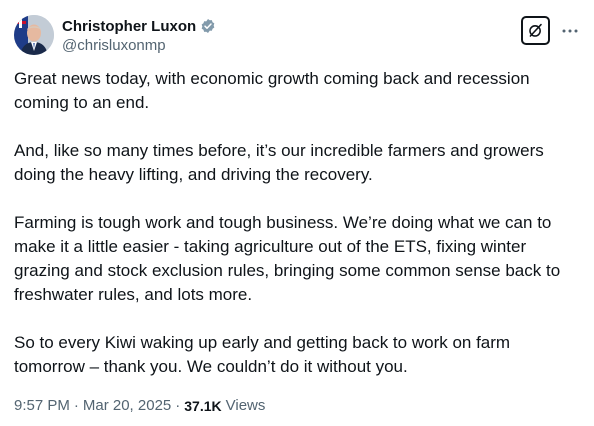 The height and width of the screenshot is (426, 594). Describe the element at coordinates (202, 406) in the screenshot. I see `views-count: 37.1K` at that location.